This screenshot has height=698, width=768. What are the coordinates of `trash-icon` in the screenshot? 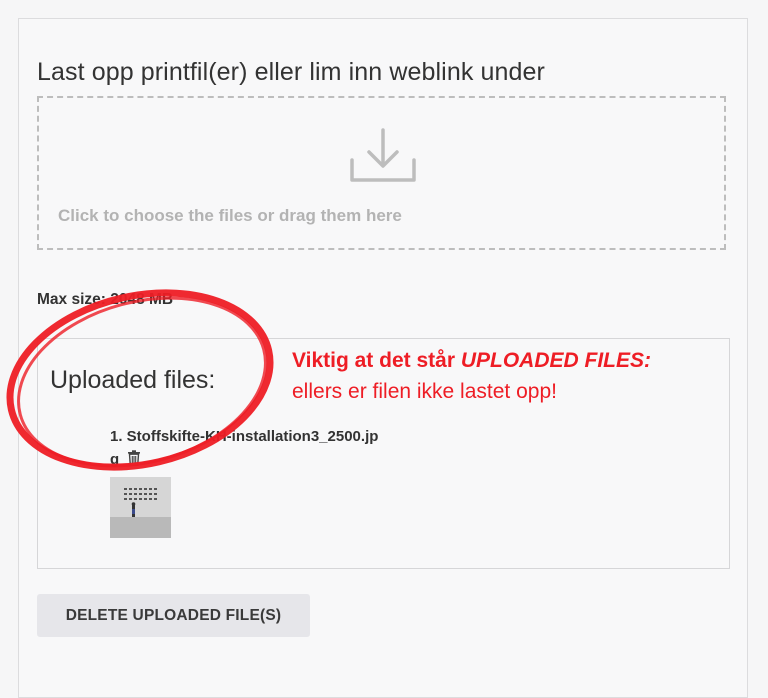 It's located at (134, 458).